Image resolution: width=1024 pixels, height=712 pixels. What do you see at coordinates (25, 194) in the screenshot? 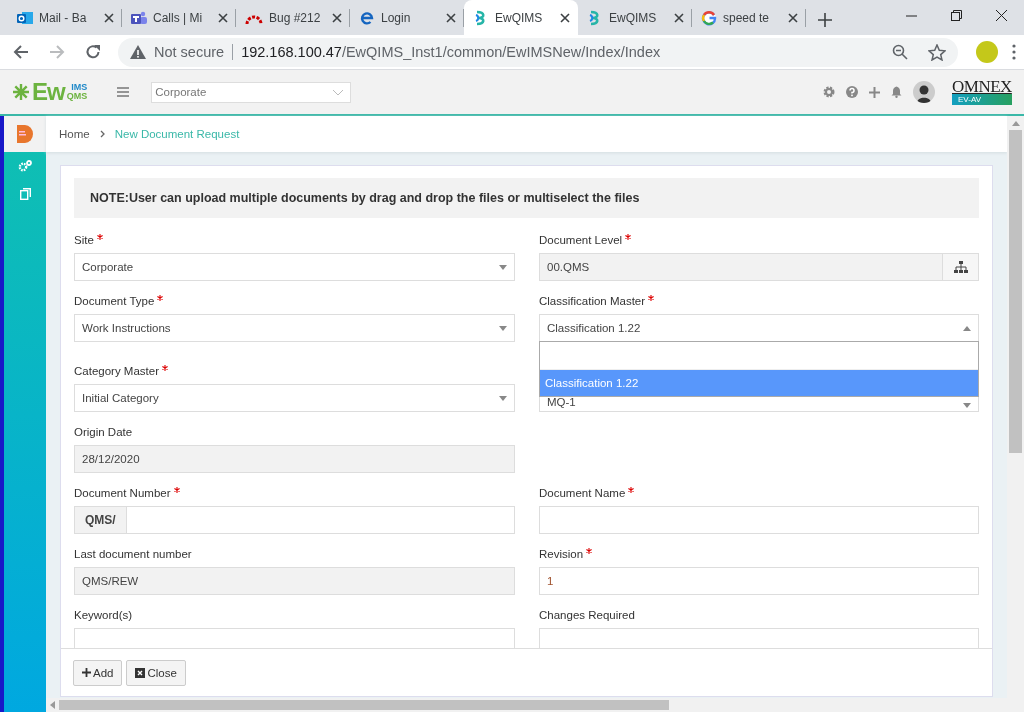
I see `copy-icon` at bounding box center [25, 194].